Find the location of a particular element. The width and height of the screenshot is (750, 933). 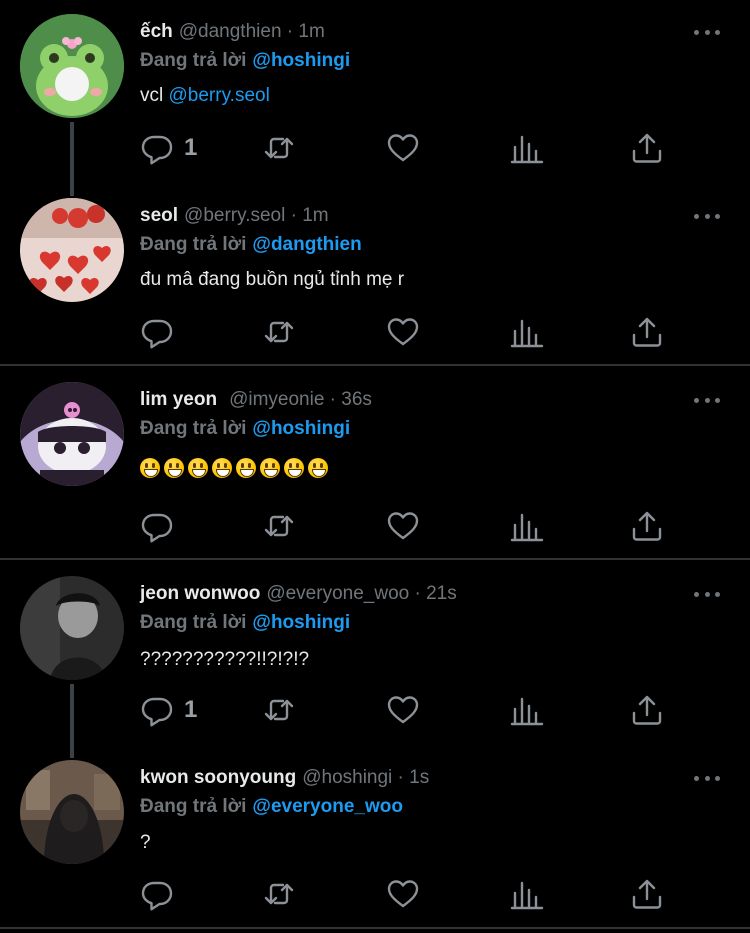

emoji-row is located at coordinates (234, 468).